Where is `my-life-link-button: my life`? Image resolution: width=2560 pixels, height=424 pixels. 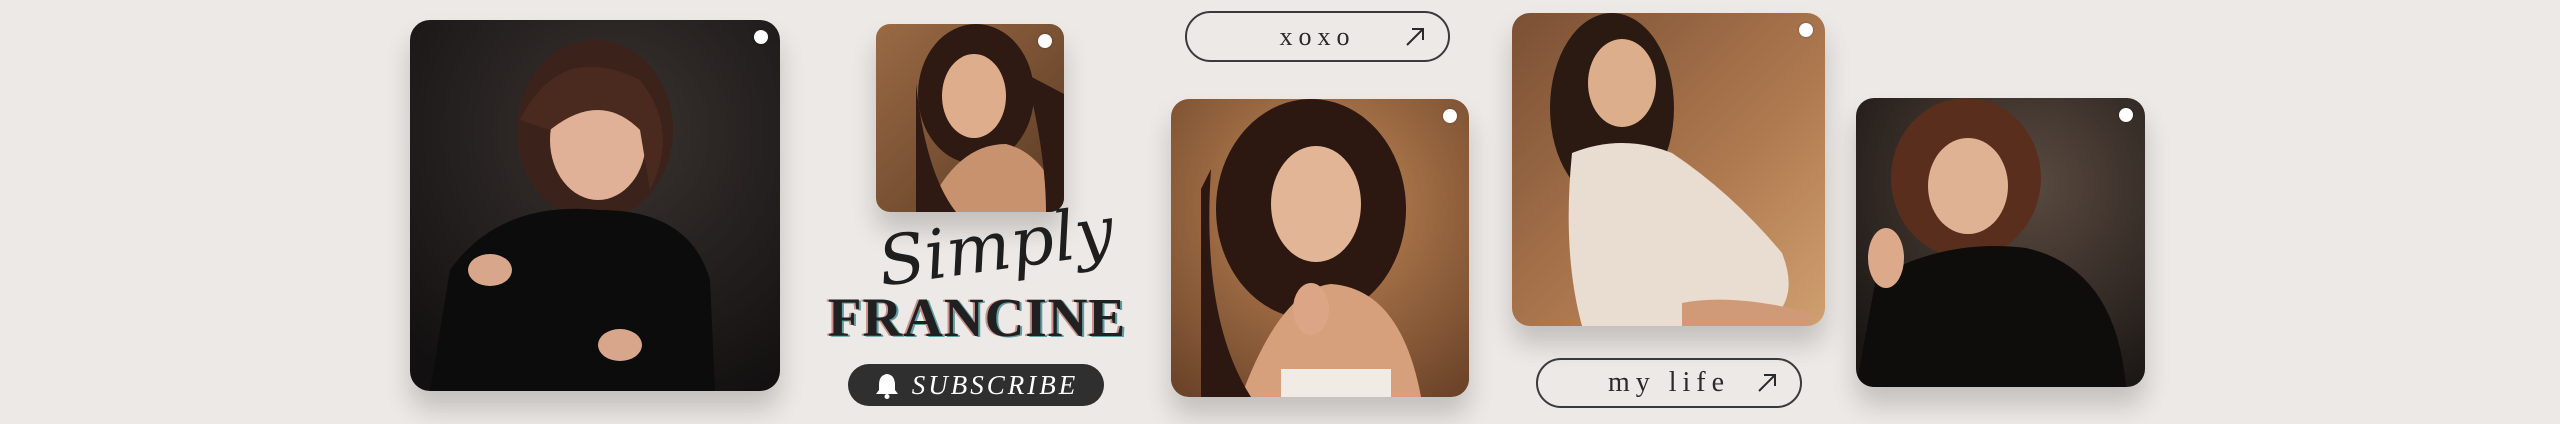 my-life-link-button: my life is located at coordinates (1669, 383).